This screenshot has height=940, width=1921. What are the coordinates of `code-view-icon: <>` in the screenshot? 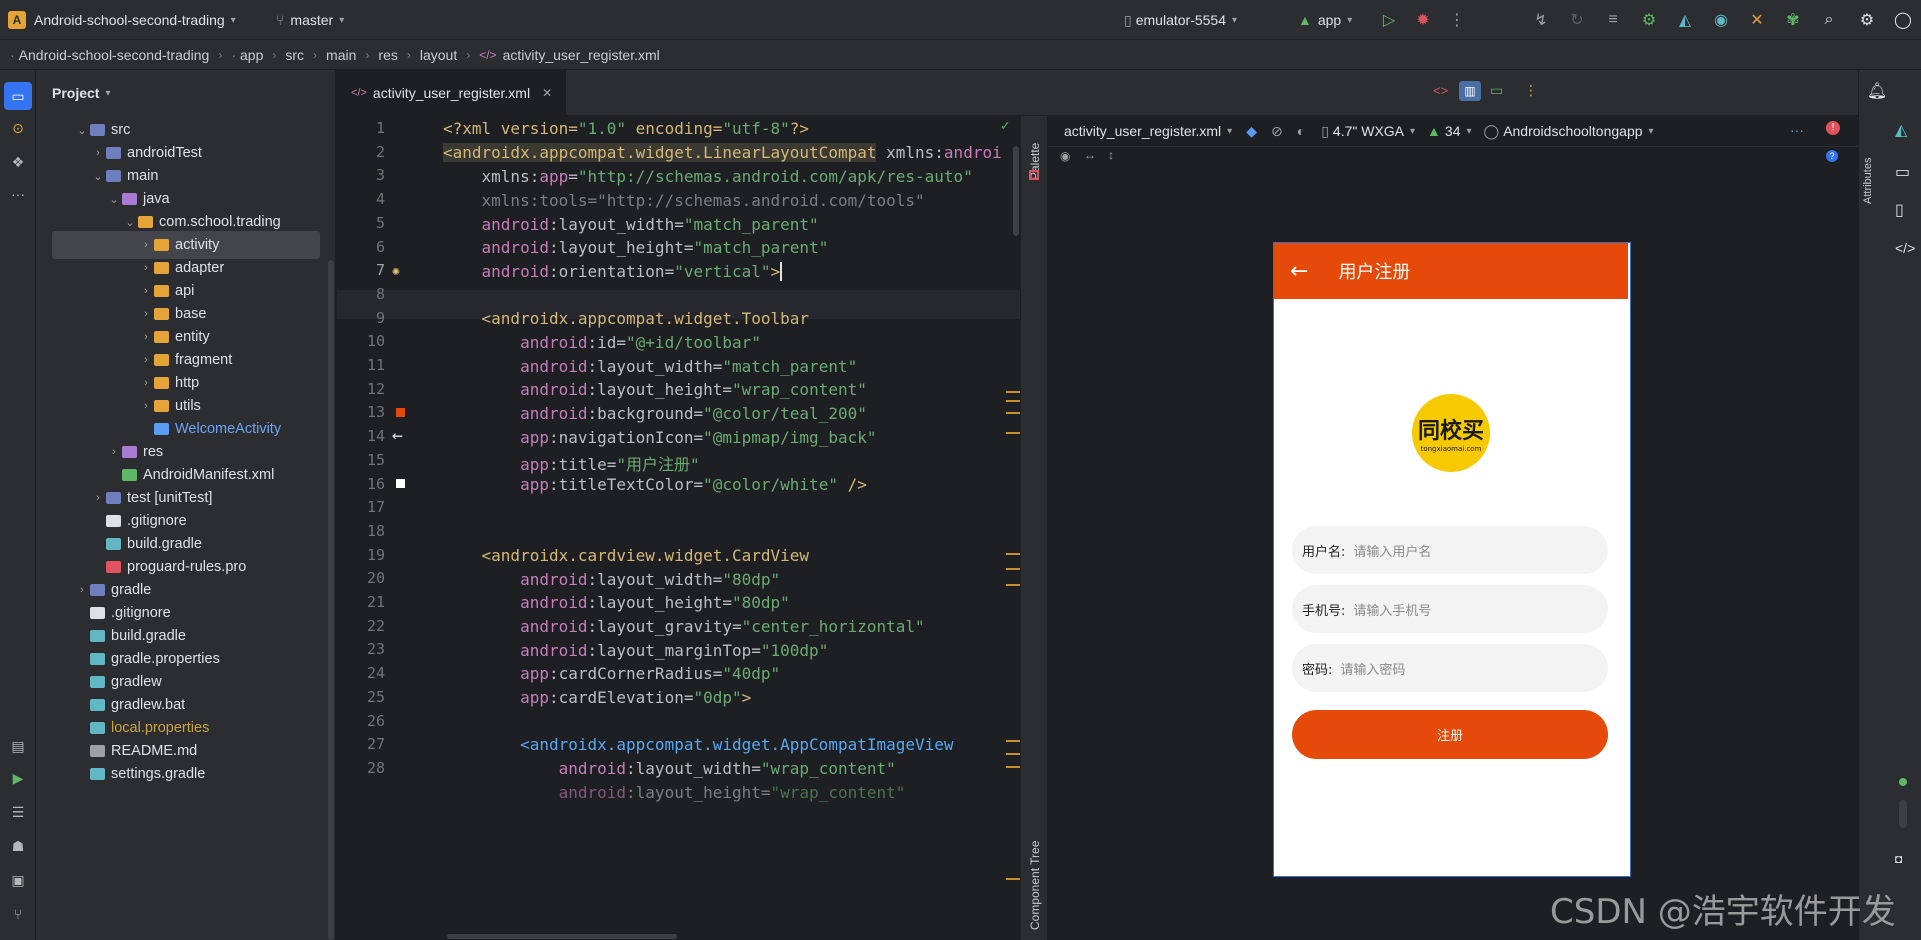 It's located at (1440, 90).